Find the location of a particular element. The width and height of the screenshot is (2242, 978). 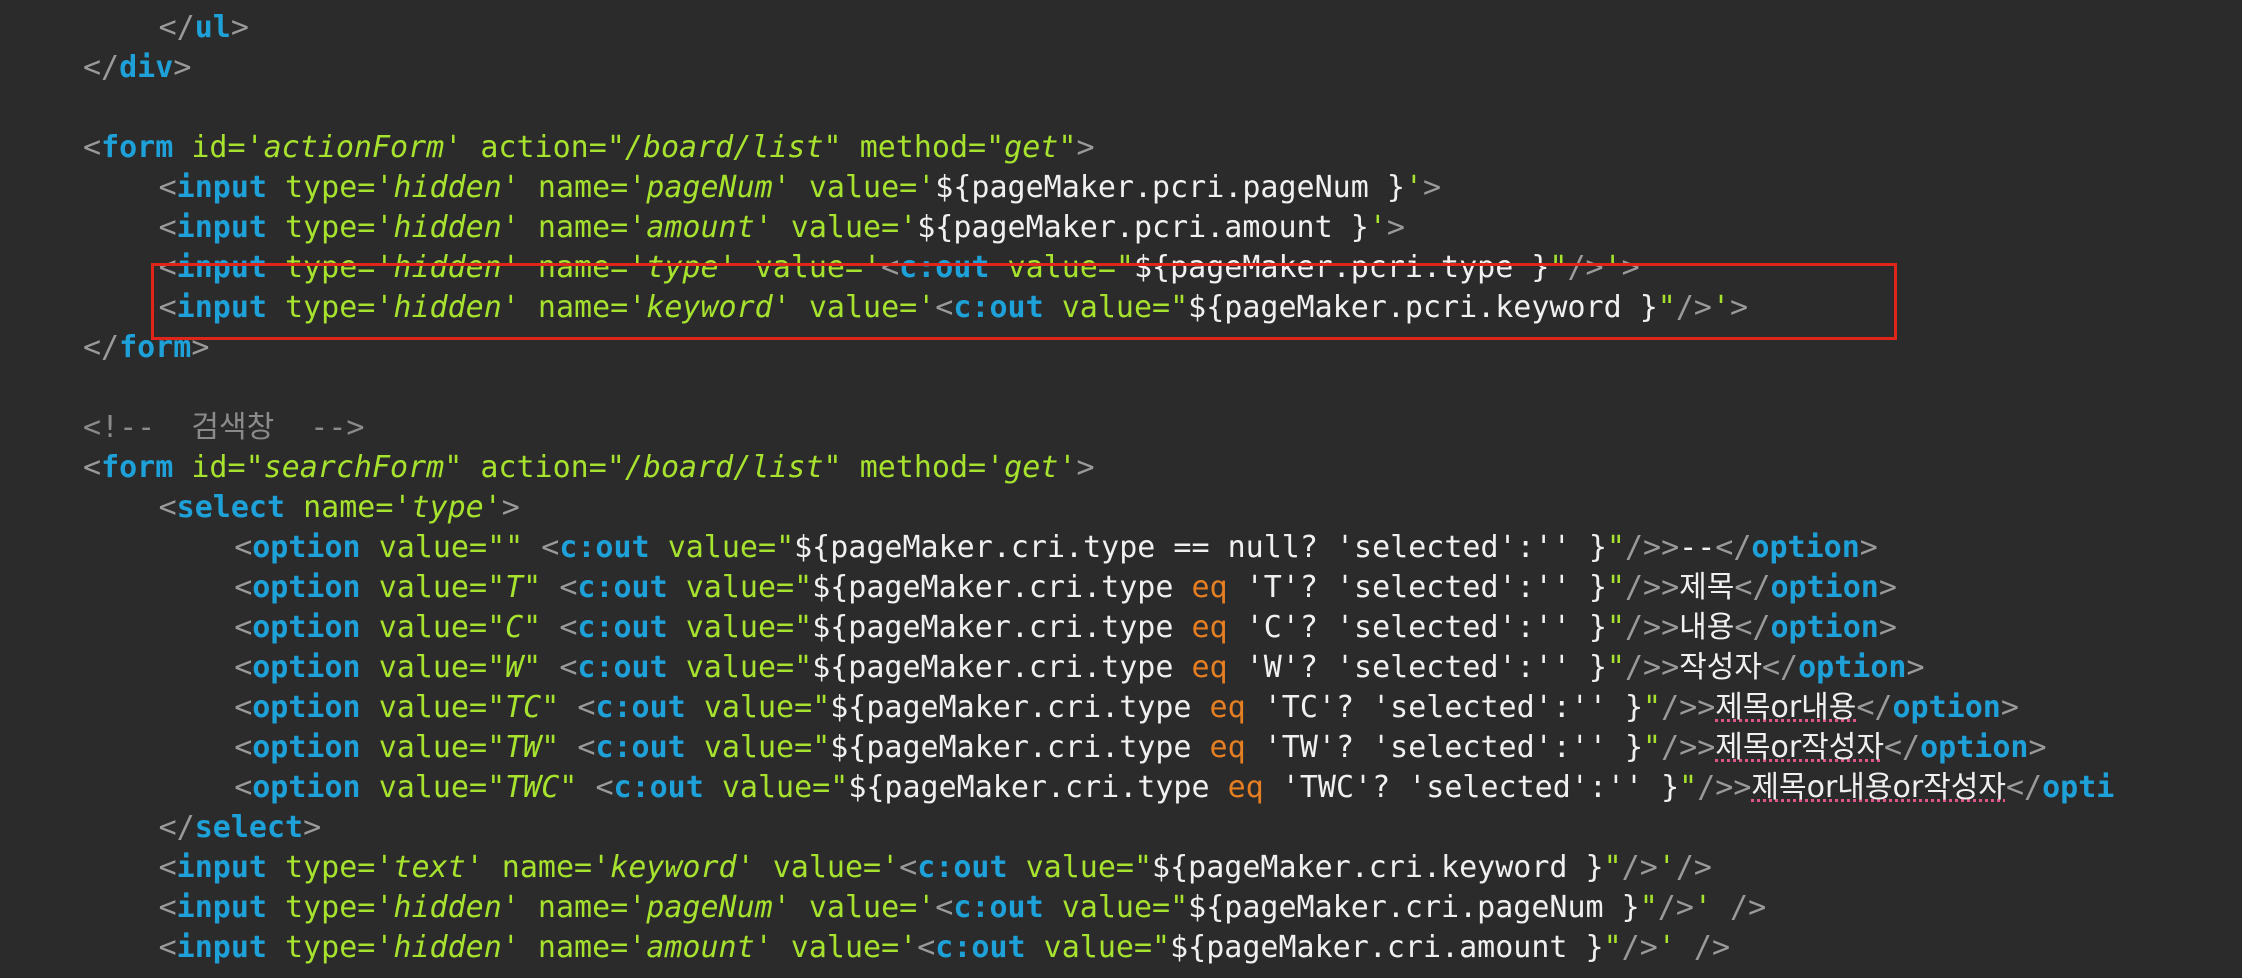

code-token: type= is located at coordinates (330, 307).